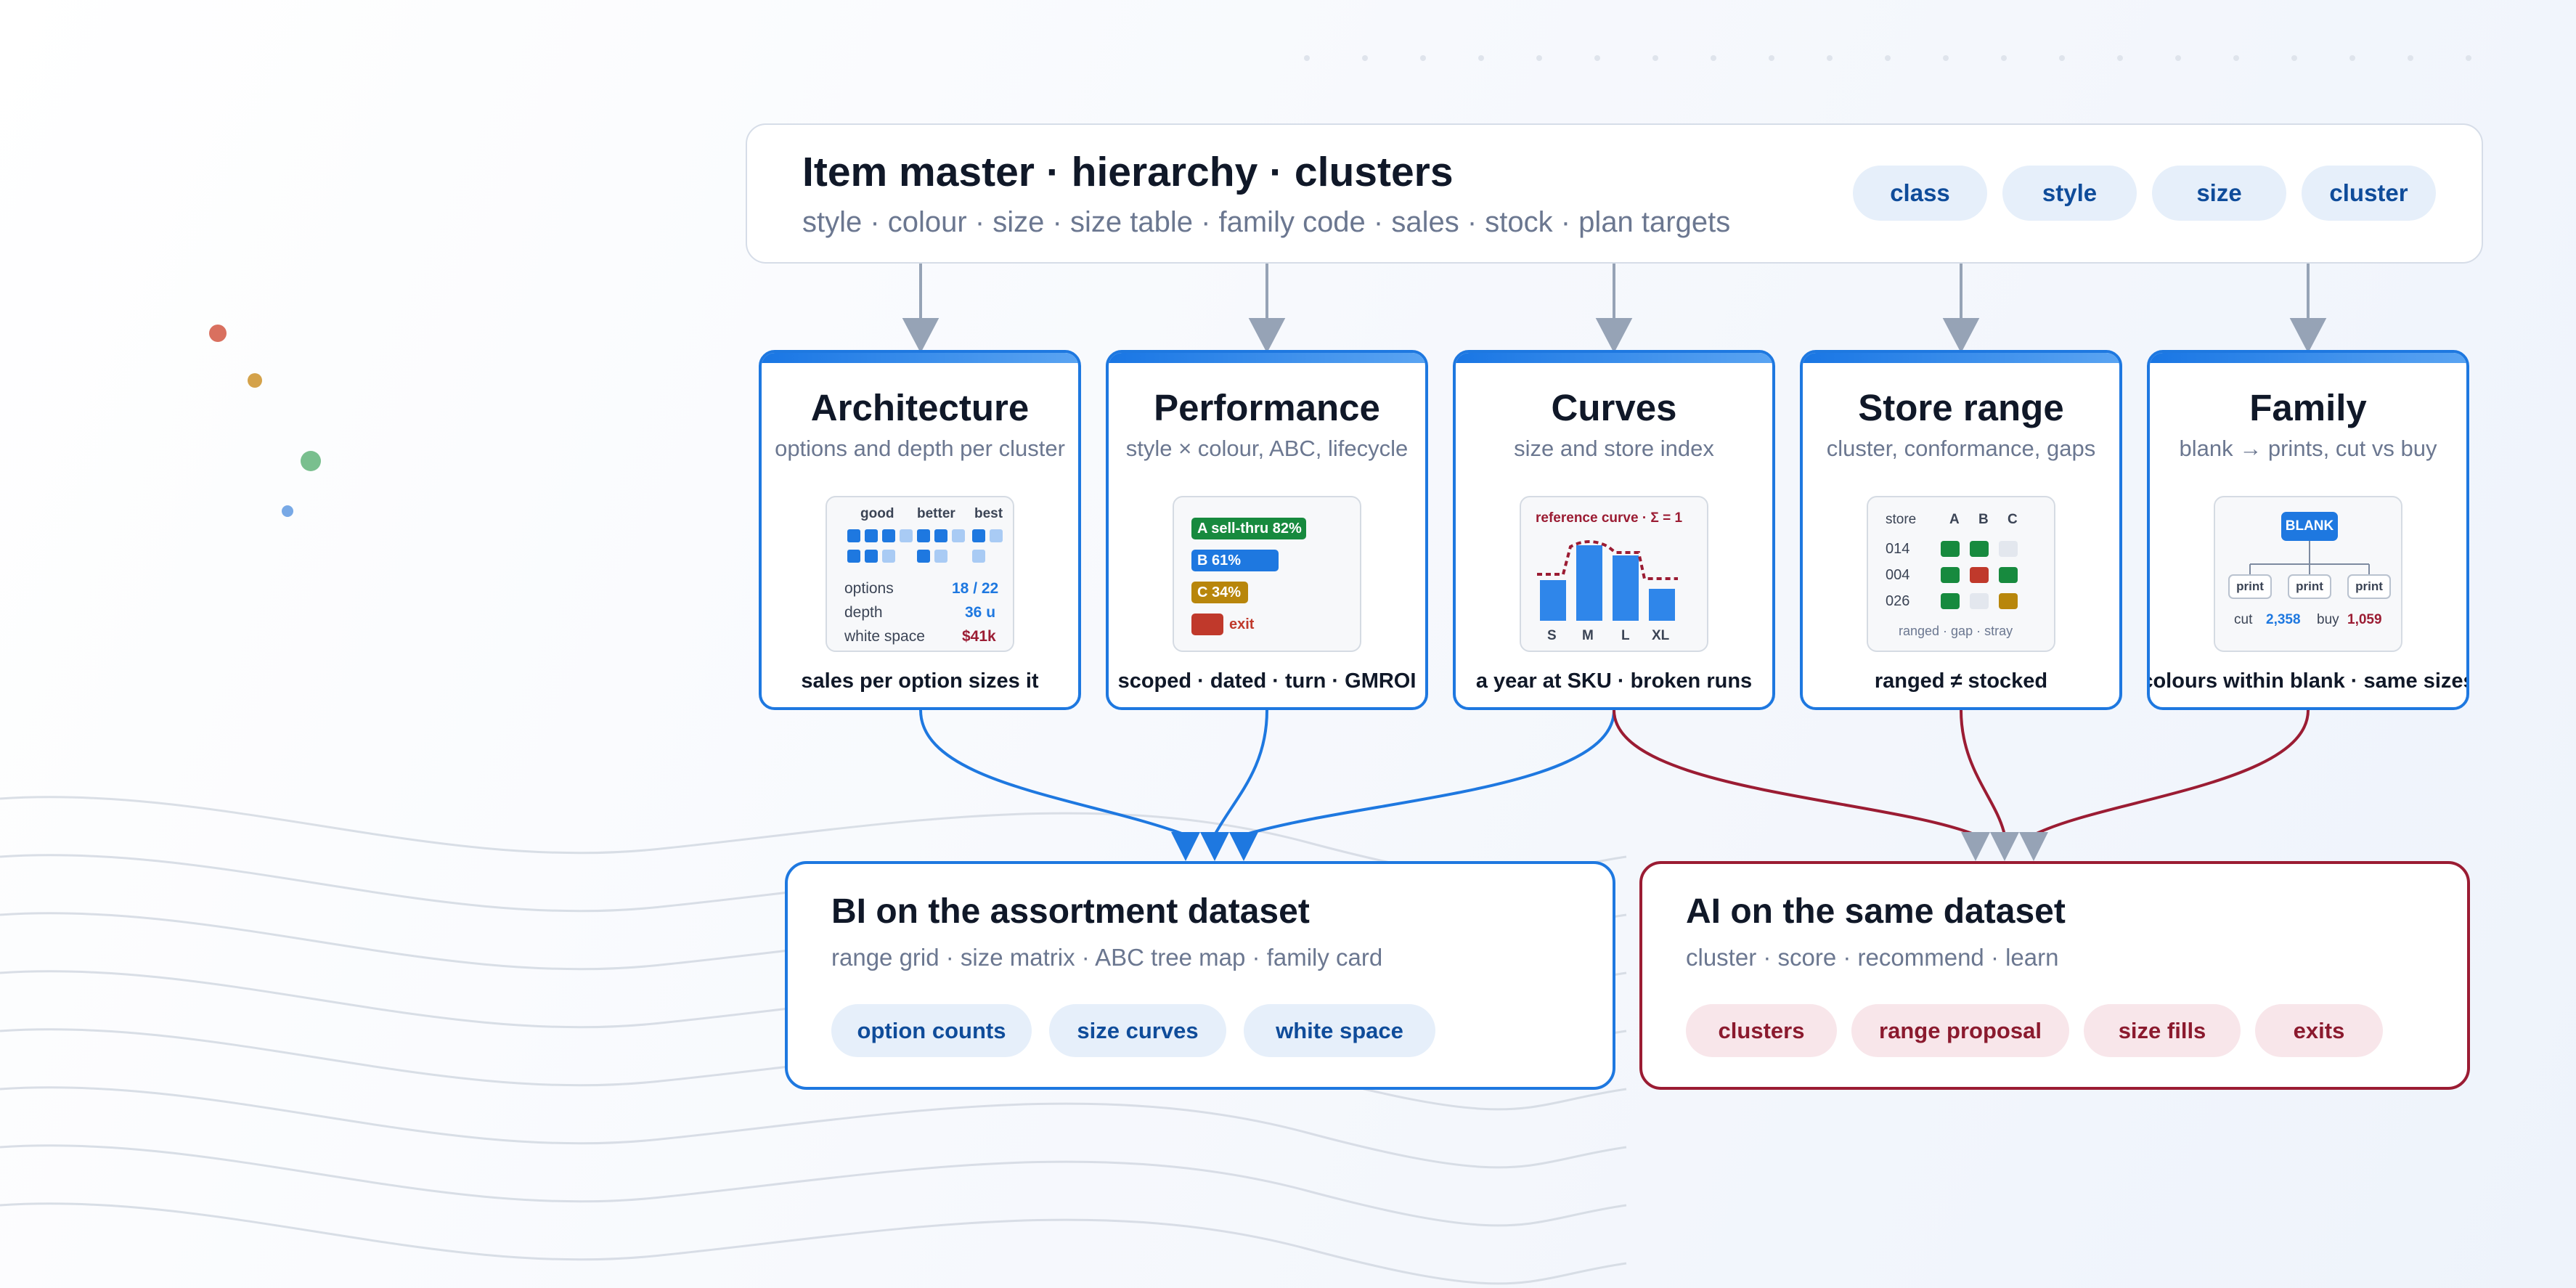 The image size is (2576, 1288). Describe the element at coordinates (1961, 336) in the screenshot. I see `arrowhead-store-range` at that location.